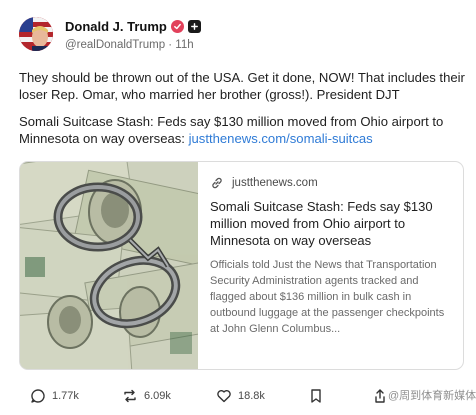 This screenshot has height=415, width=476. Describe the element at coordinates (130, 396) in the screenshot. I see `retruth-icon` at that location.